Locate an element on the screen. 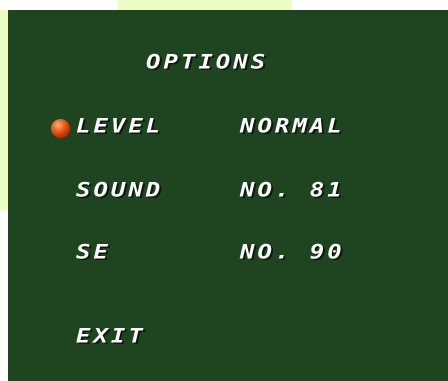 The width and height of the screenshot is (448, 381). menu-item-sound-value: NO. 81 is located at coordinates (292, 190).